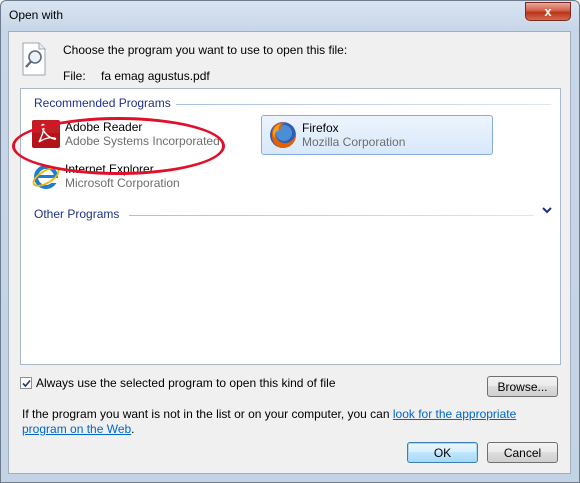 This screenshot has width=580, height=483. Describe the element at coordinates (142, 141) in the screenshot. I see `program-company: Adobe Systems Incorporated` at that location.